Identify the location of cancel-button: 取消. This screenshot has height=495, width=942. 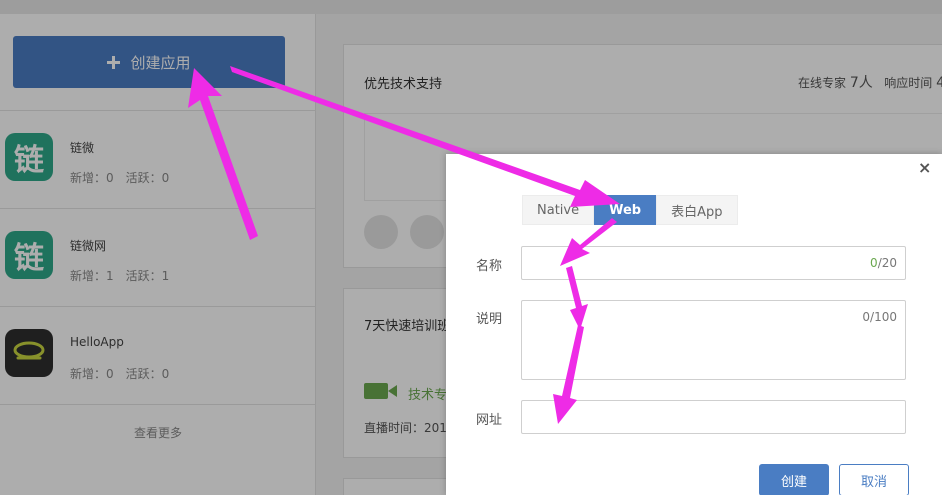
(874, 479).